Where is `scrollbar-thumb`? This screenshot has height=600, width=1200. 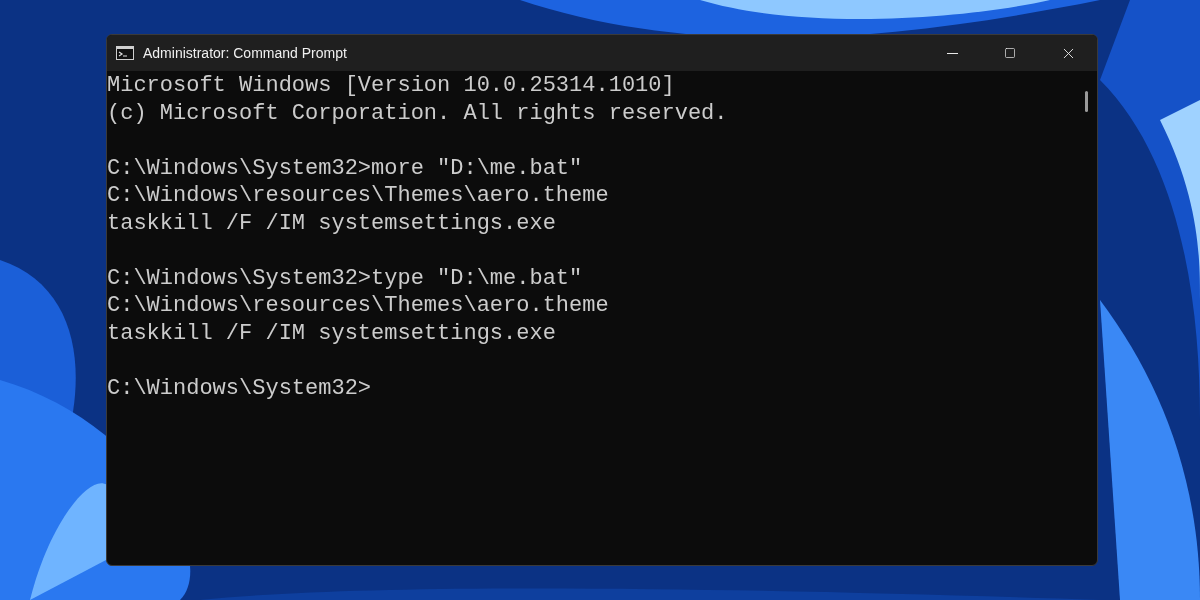 scrollbar-thumb is located at coordinates (1086, 101).